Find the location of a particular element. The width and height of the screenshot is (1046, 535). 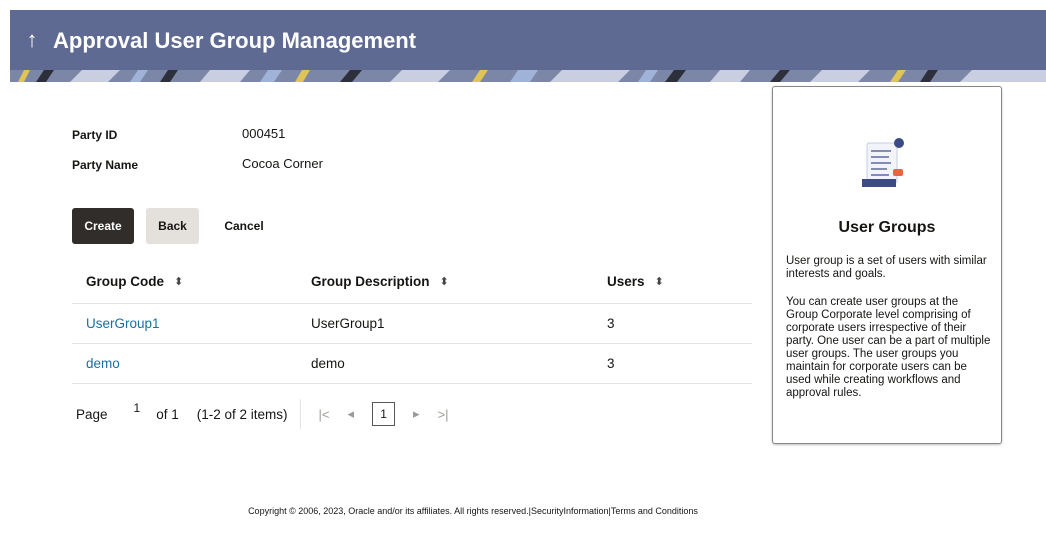

next-page-icon: ▸ is located at coordinates (416, 414).